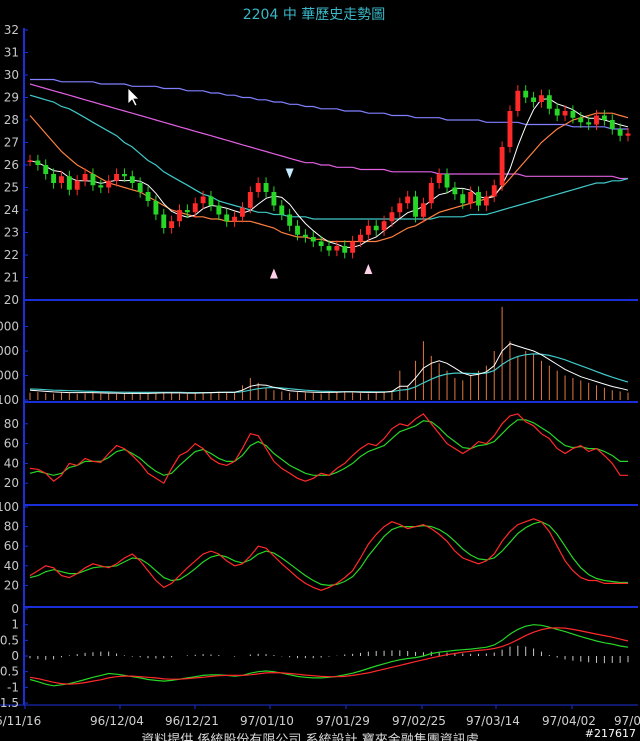  I want to click on x-tick-label: 96/12/04, so click(117, 721).